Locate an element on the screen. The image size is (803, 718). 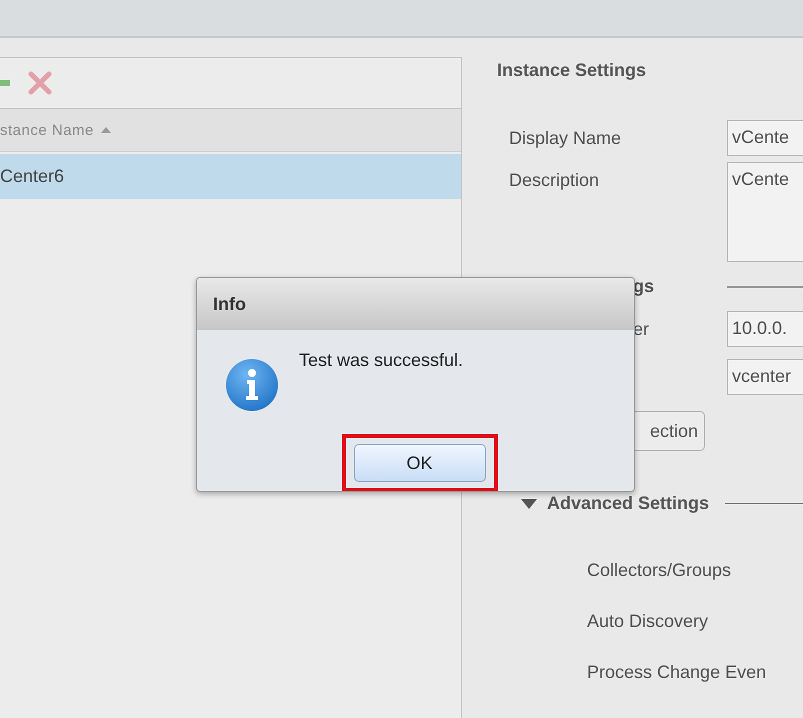
input-field: 10.0.0. is located at coordinates (765, 329).